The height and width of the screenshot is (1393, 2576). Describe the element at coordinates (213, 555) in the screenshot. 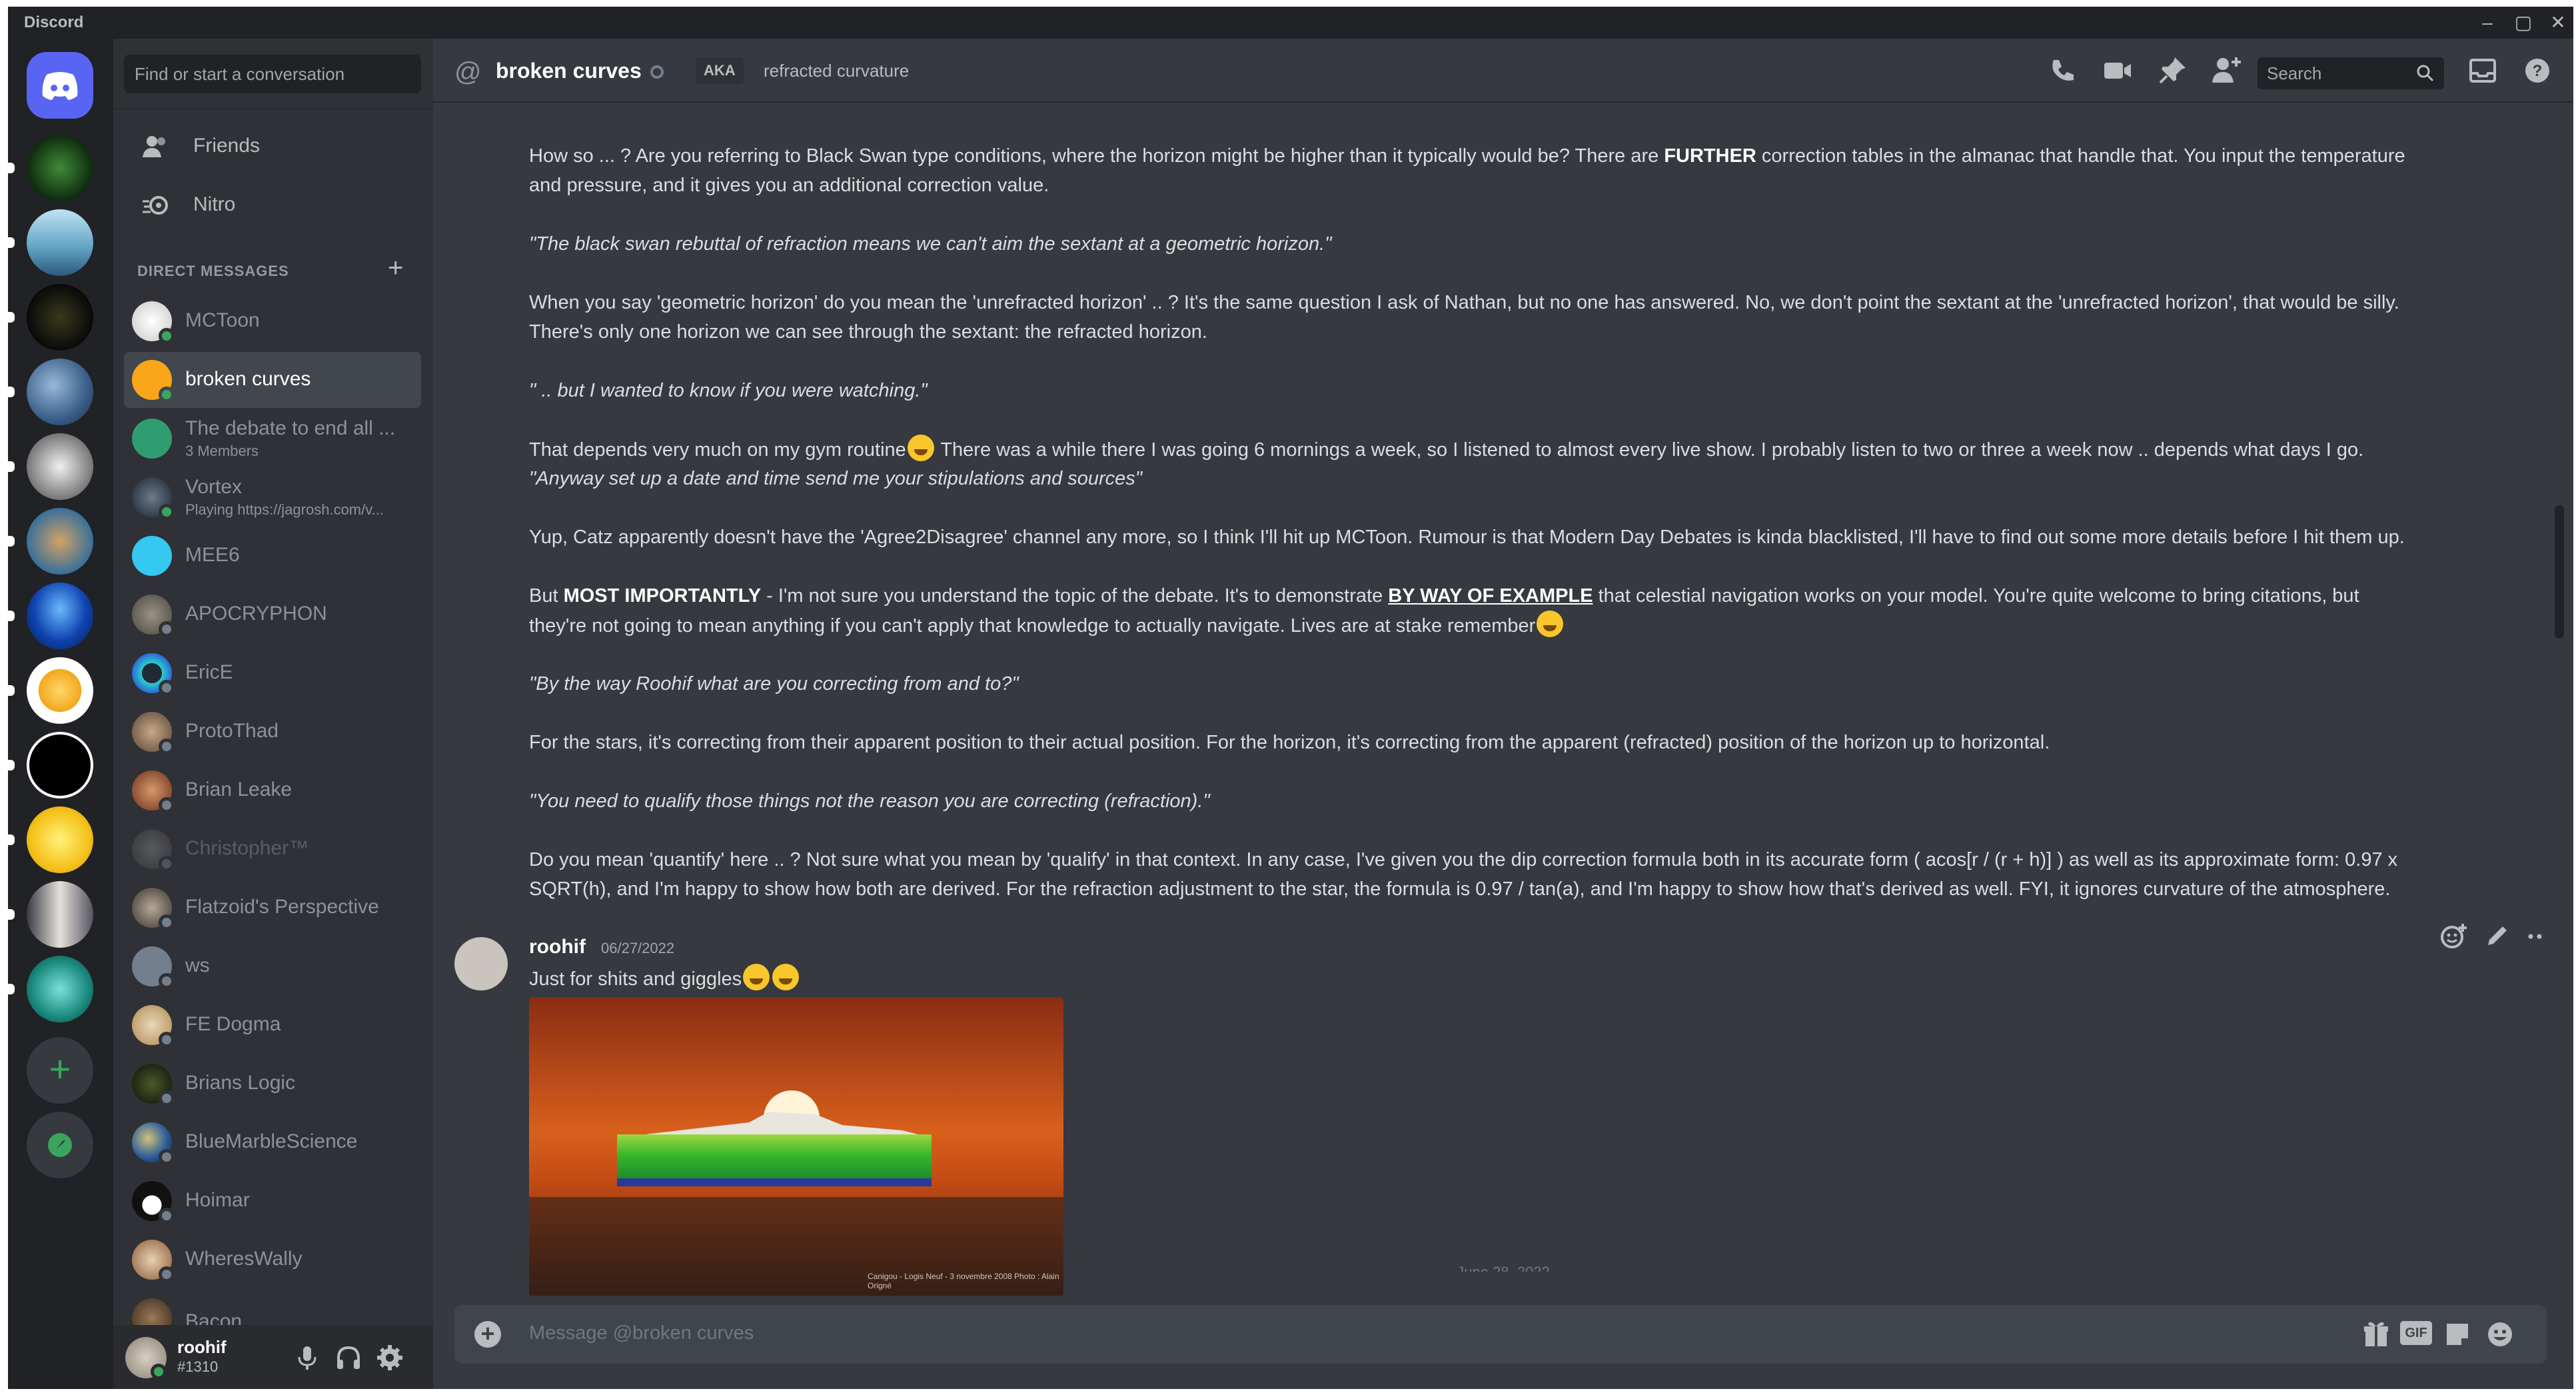

I see `dm-name: MEE6` at that location.